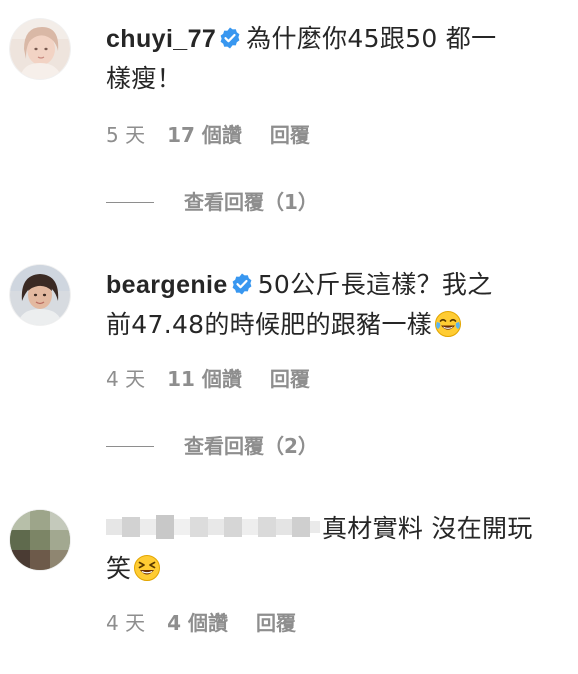  What do you see at coordinates (144, 78) in the screenshot?
I see `comment-text-continued: 樣瘦！` at bounding box center [144, 78].